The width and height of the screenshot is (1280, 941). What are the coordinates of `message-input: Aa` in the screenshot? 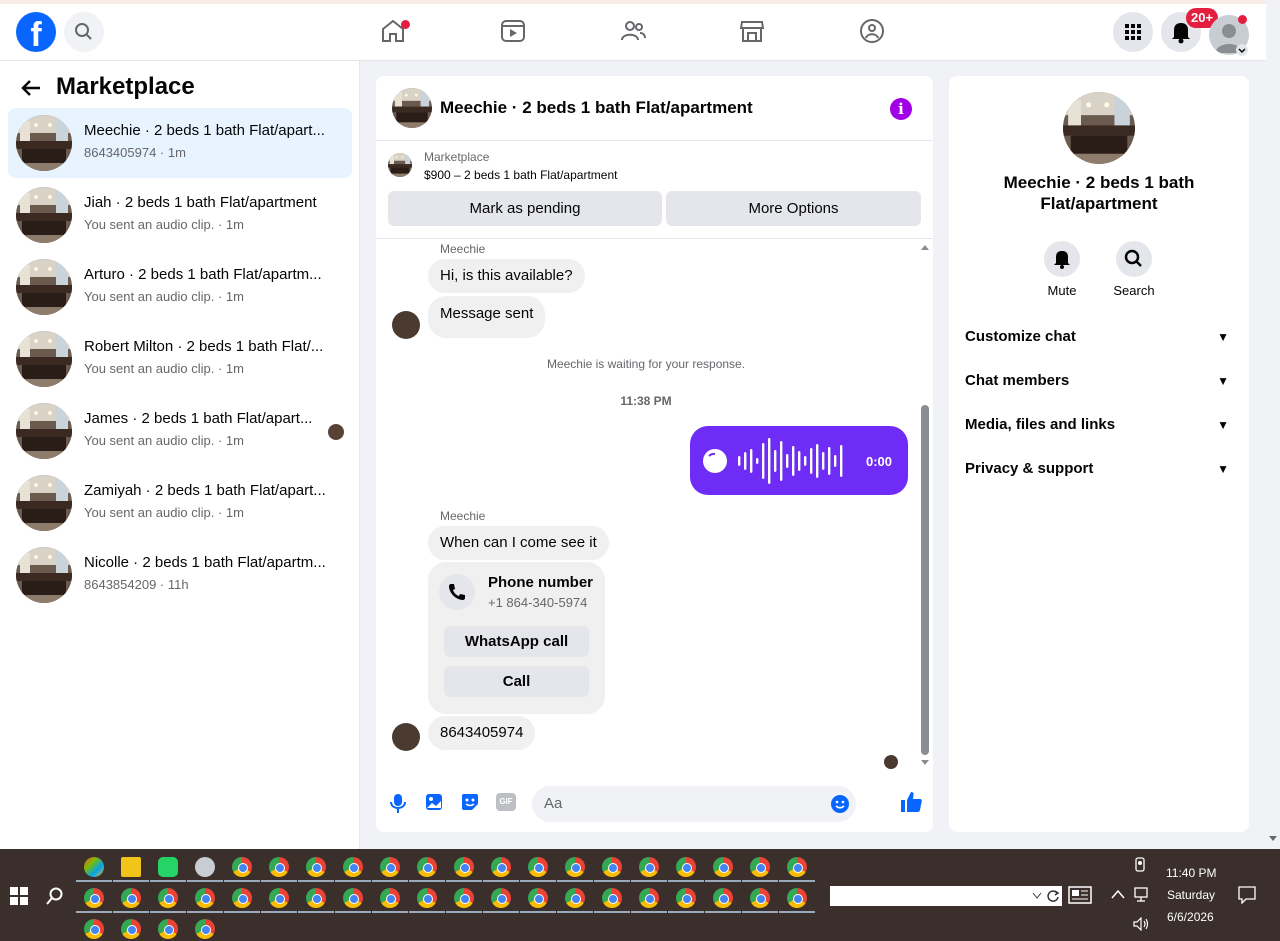 It's located at (694, 804).